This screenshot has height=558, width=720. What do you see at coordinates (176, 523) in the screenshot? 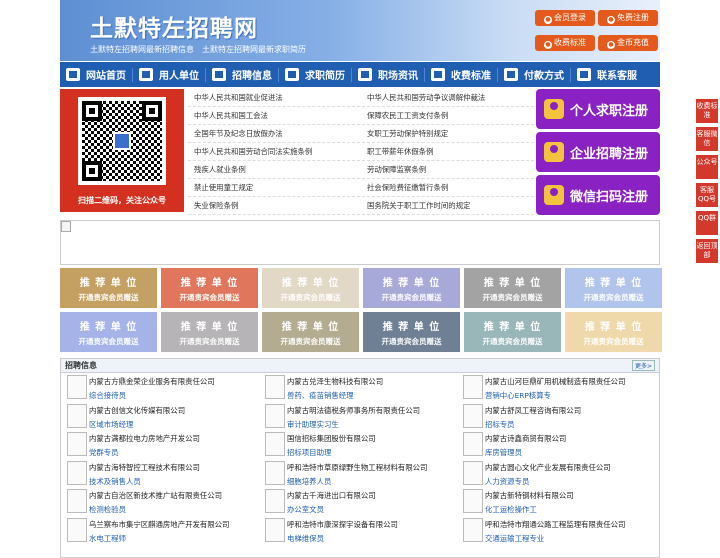
I see `company-name-link: 乌兰察布市集宁区麒通房地产开发有限公司` at bounding box center [176, 523].